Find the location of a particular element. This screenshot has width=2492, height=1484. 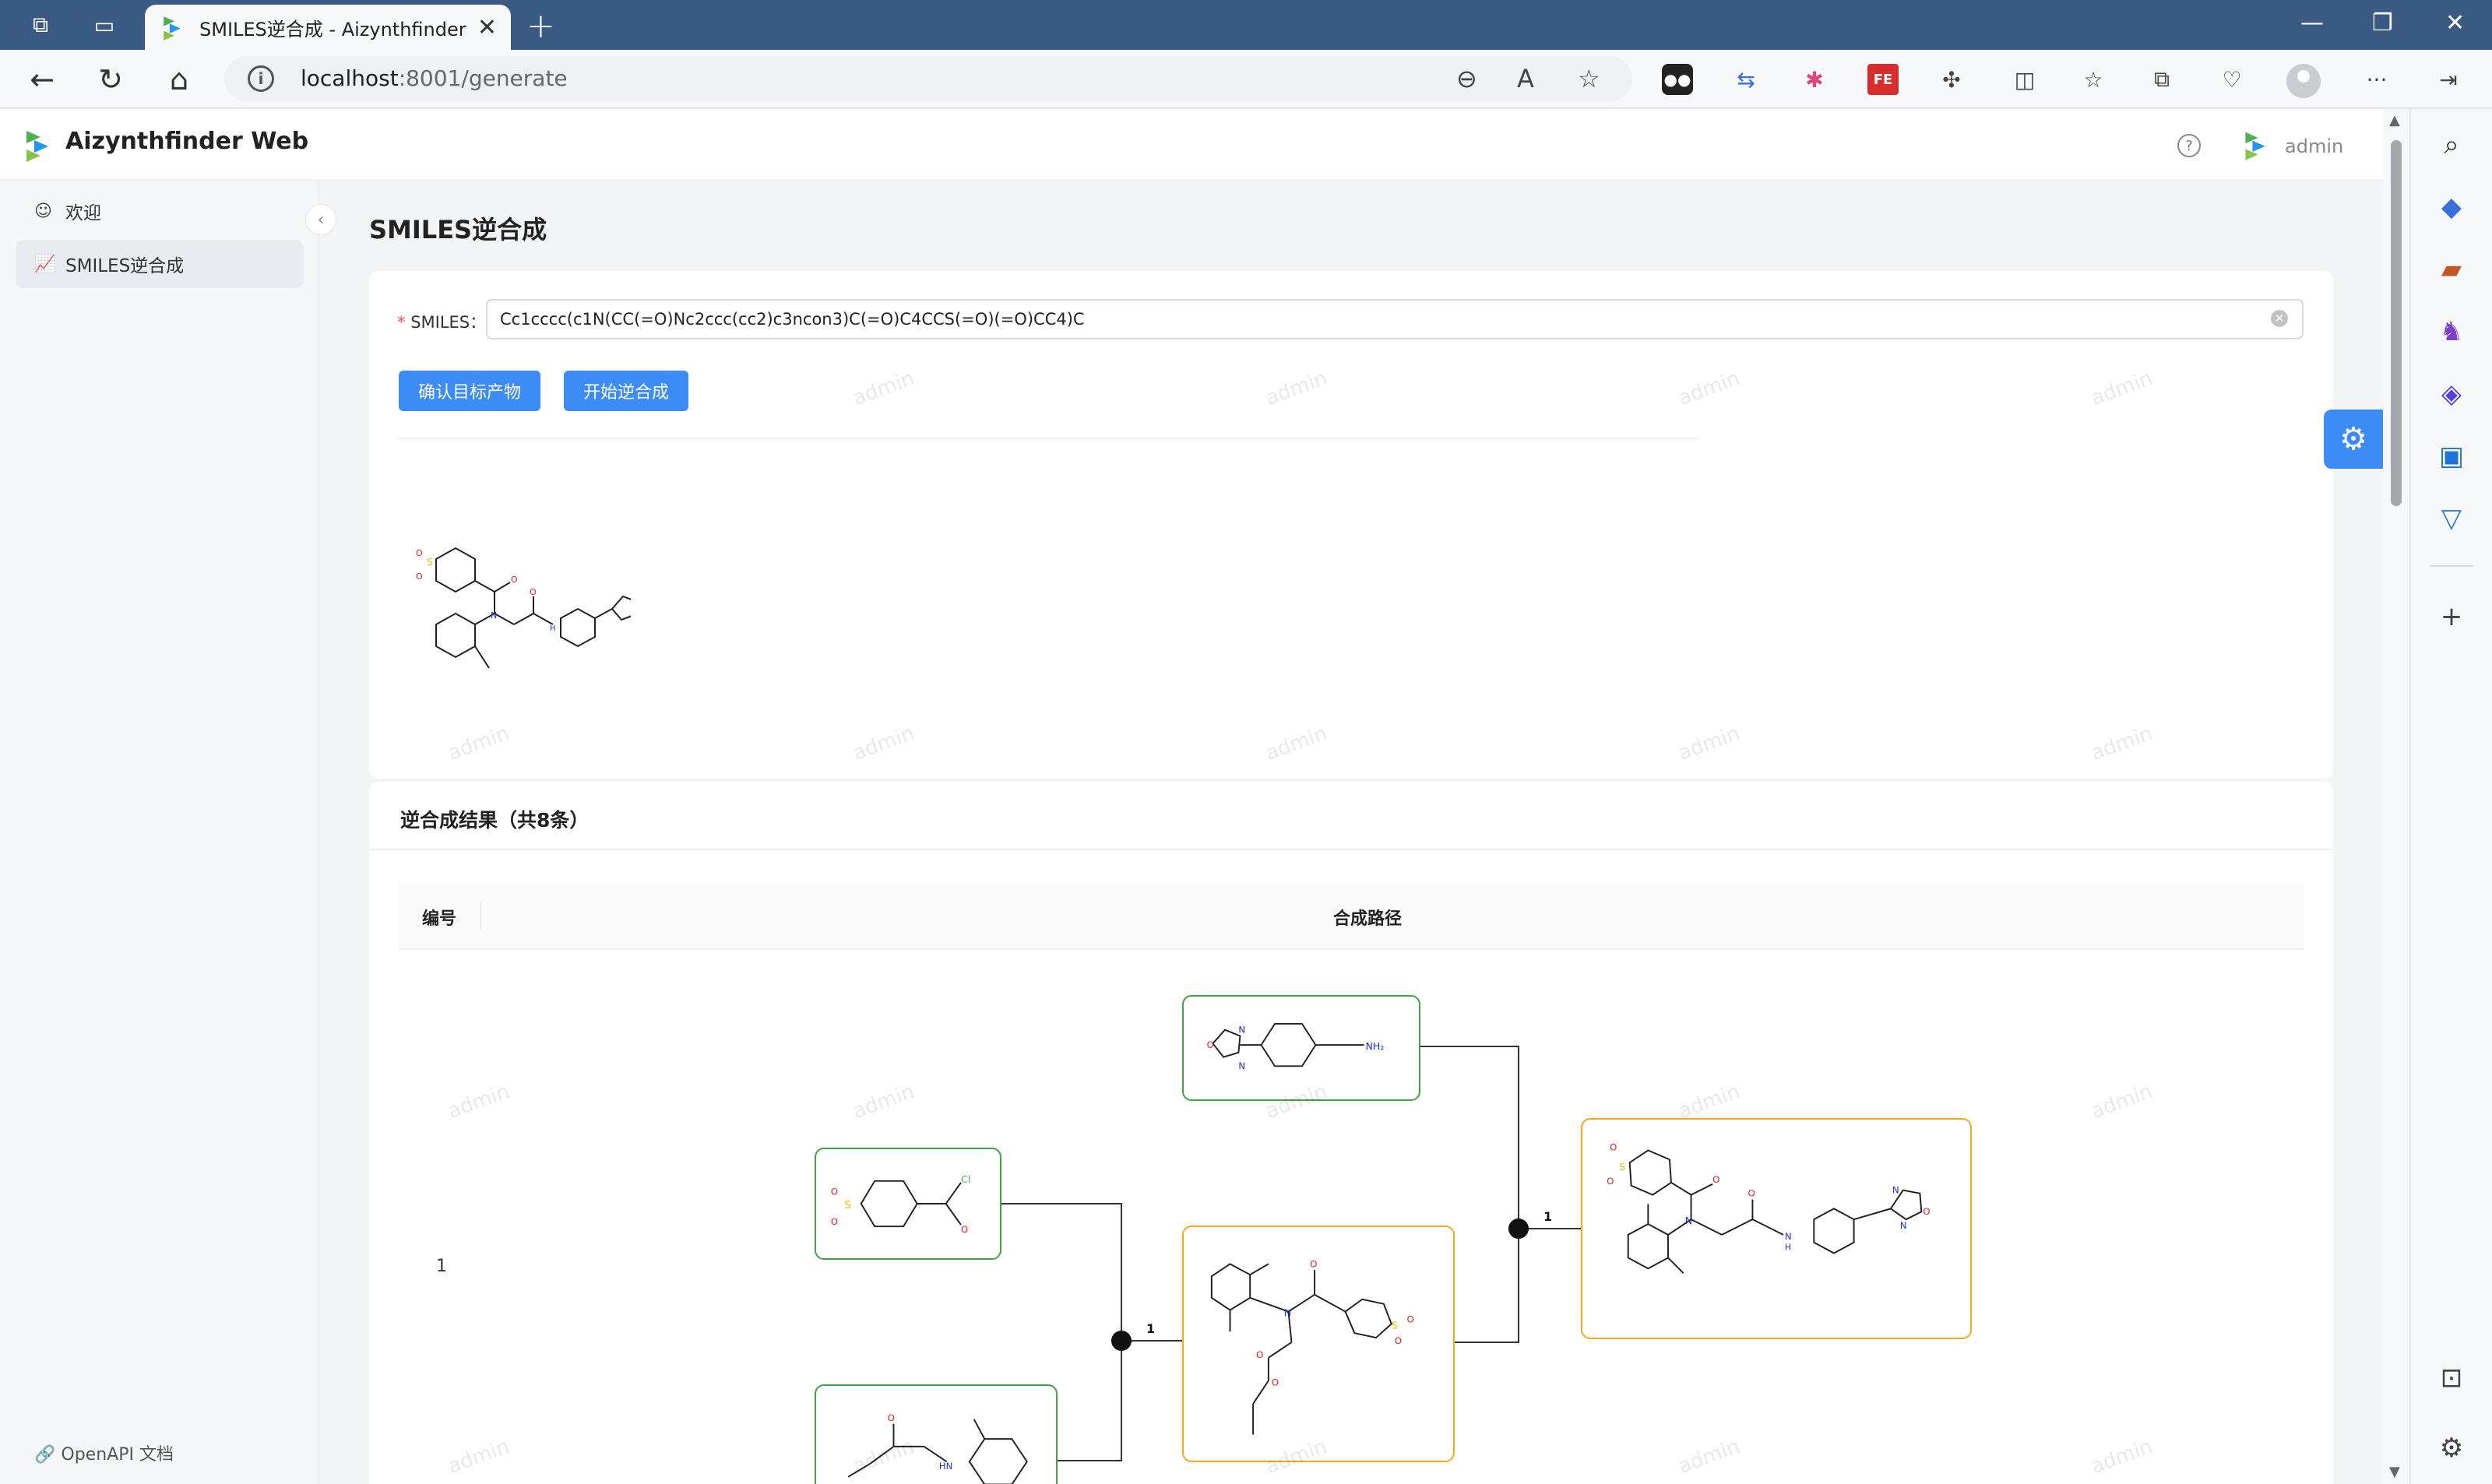

browser-essentials-icon: ♡ is located at coordinates (2231, 80).